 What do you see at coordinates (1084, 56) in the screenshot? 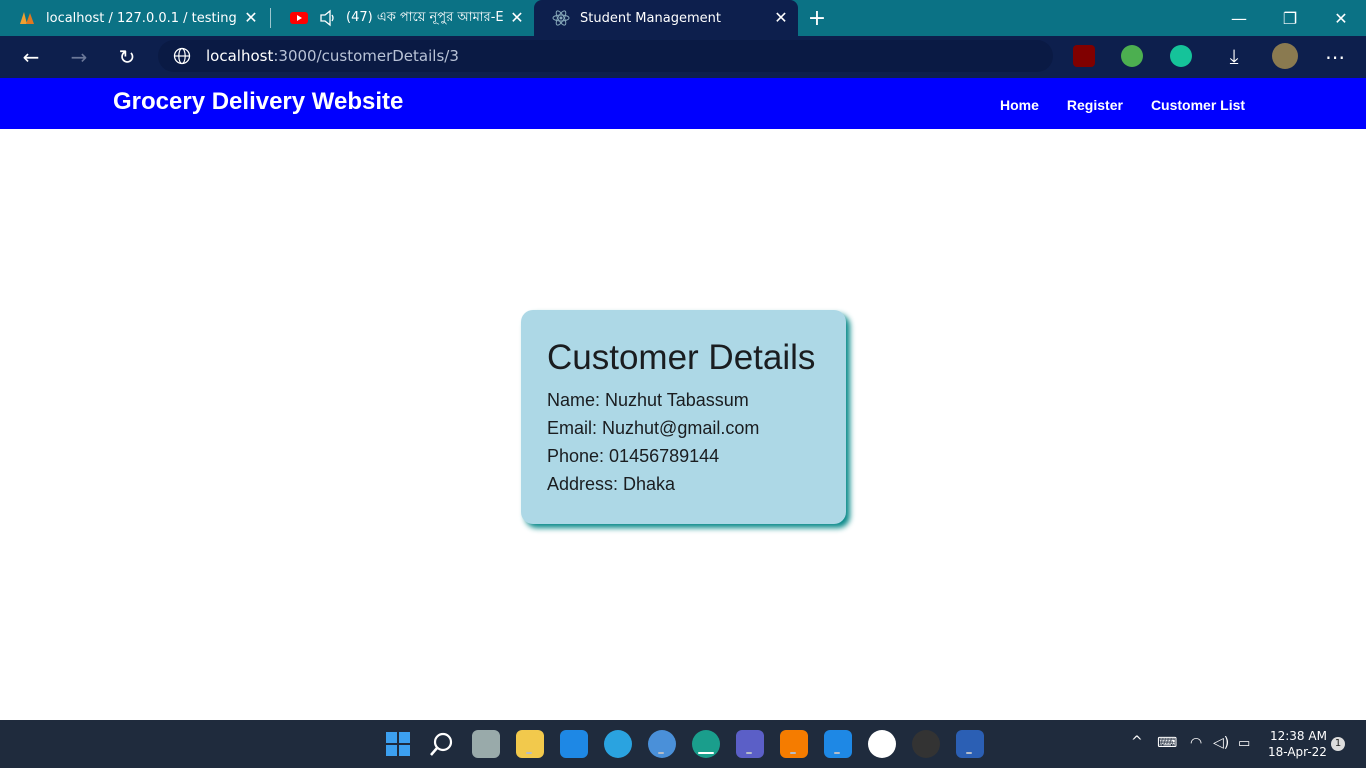
I see `ublock-icon` at bounding box center [1084, 56].